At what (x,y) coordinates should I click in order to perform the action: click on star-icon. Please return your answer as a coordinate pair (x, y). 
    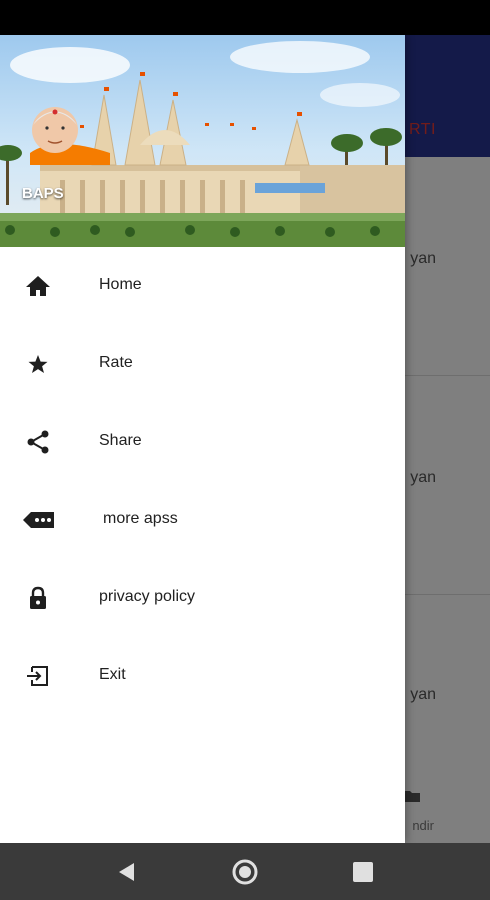
    Looking at the image, I should click on (38, 364).